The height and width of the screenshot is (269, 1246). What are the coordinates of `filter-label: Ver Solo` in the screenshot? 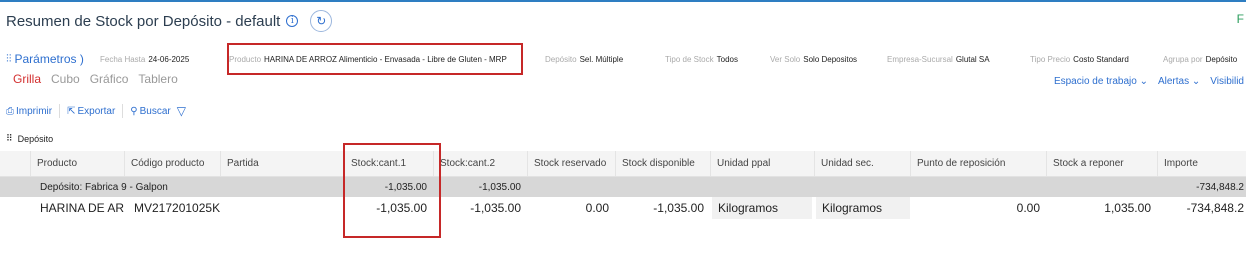 It's located at (785, 59).